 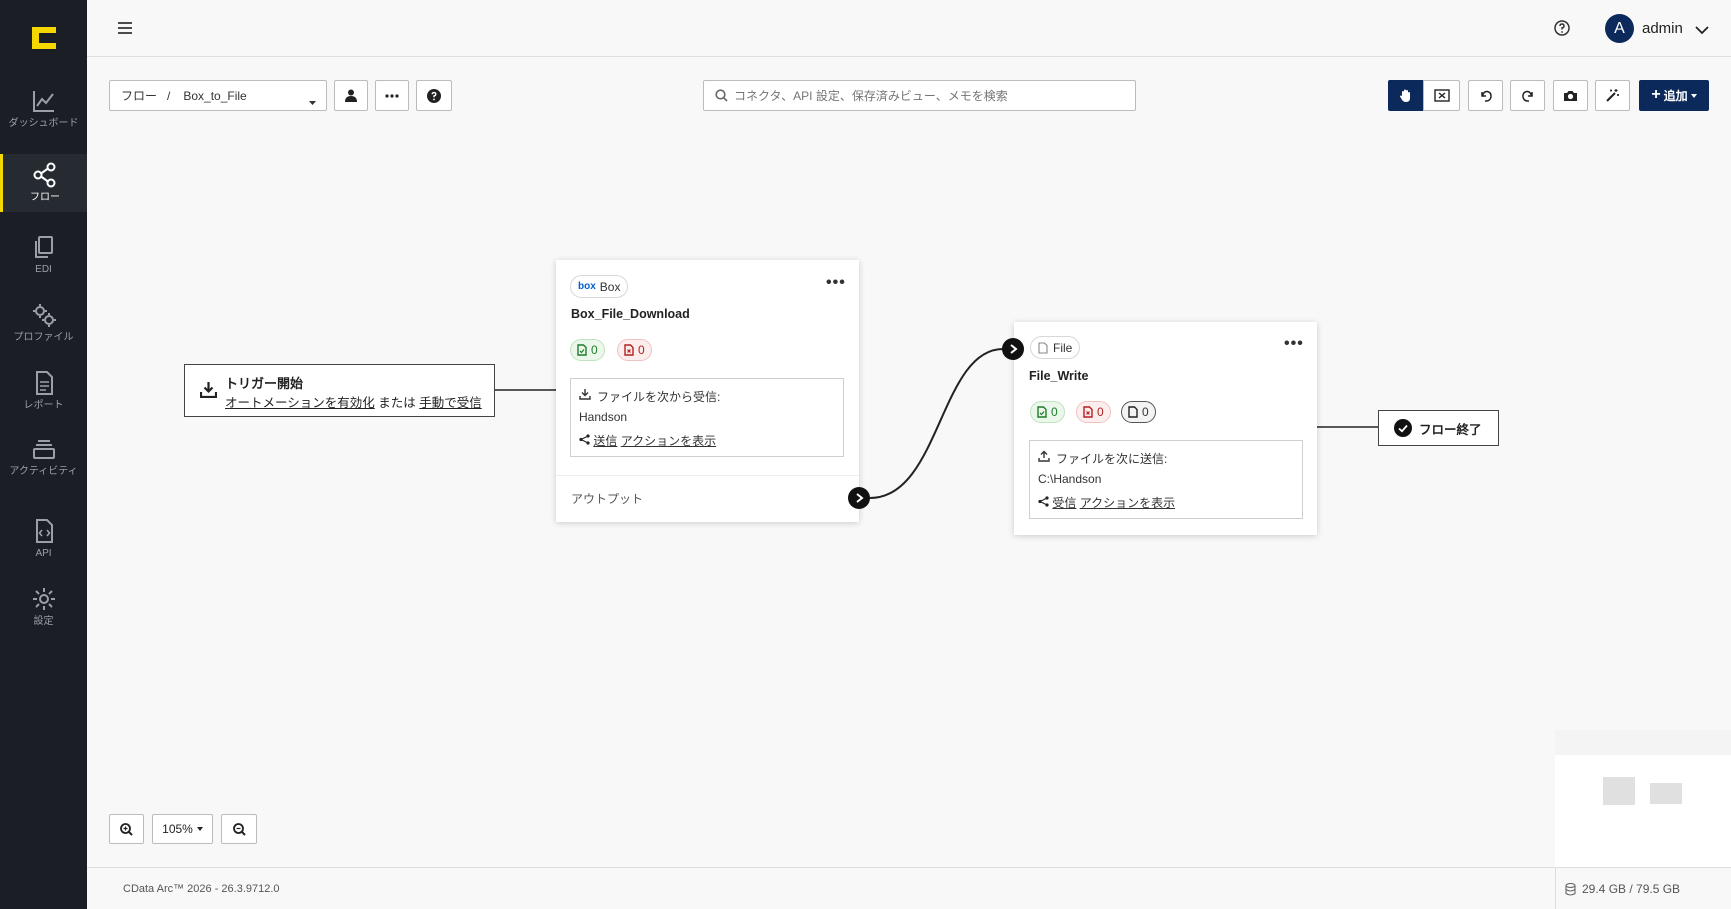 What do you see at coordinates (182, 829) in the screenshot?
I see `zoom-level-select: 105%` at bounding box center [182, 829].